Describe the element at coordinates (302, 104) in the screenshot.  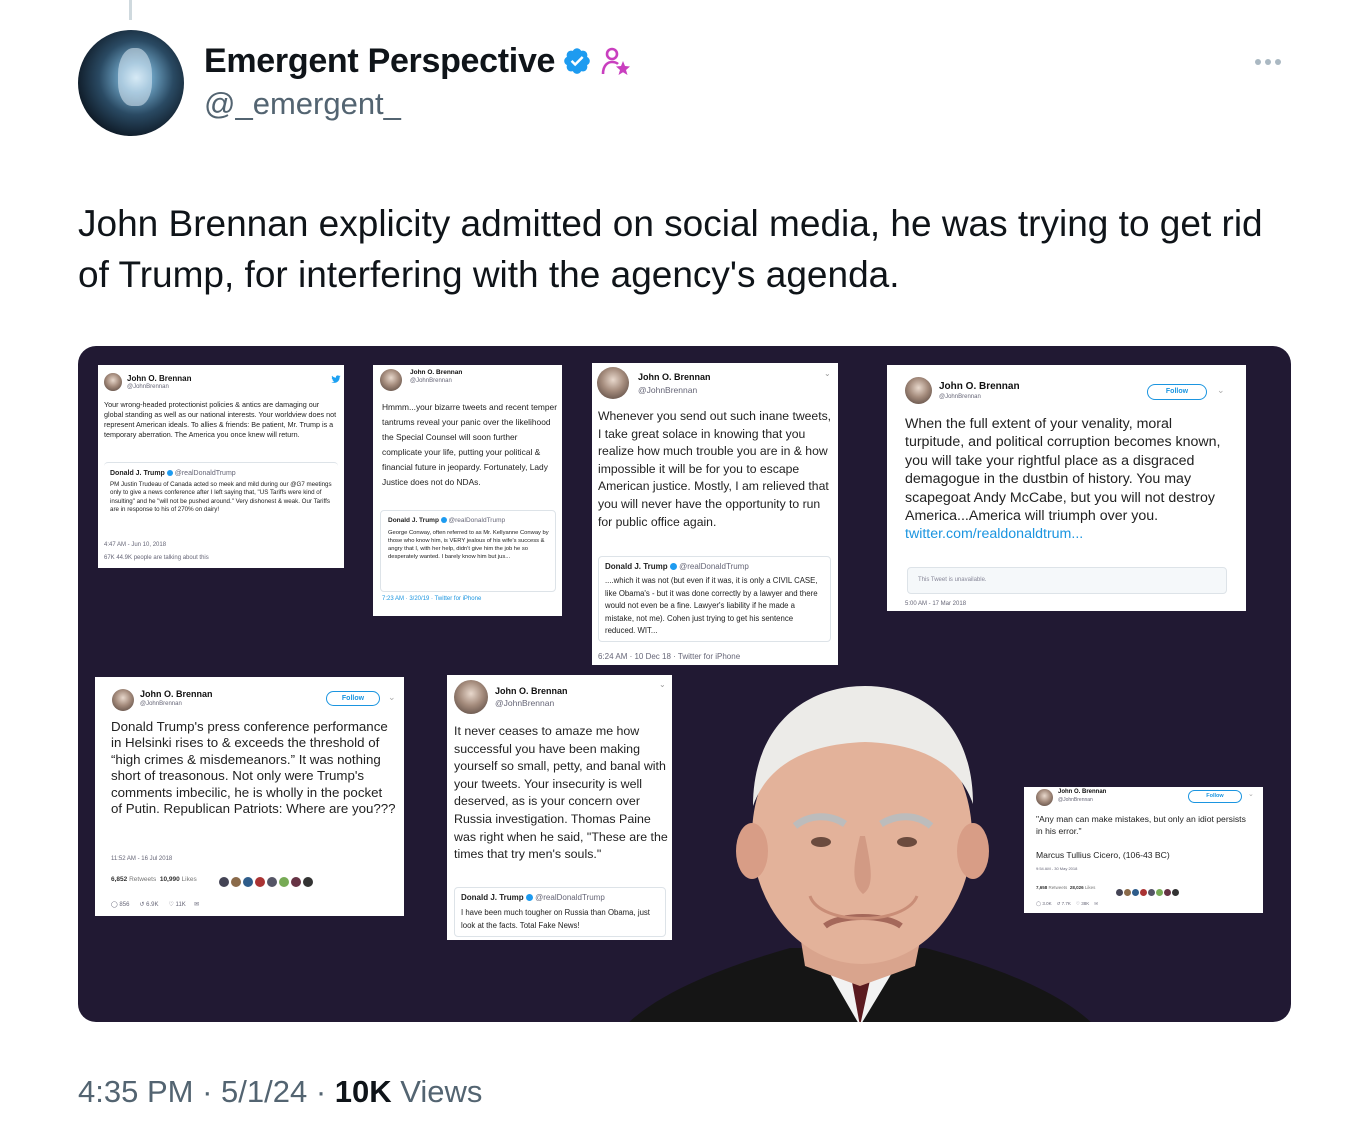
I see `author-handle: @_emergent_` at that location.